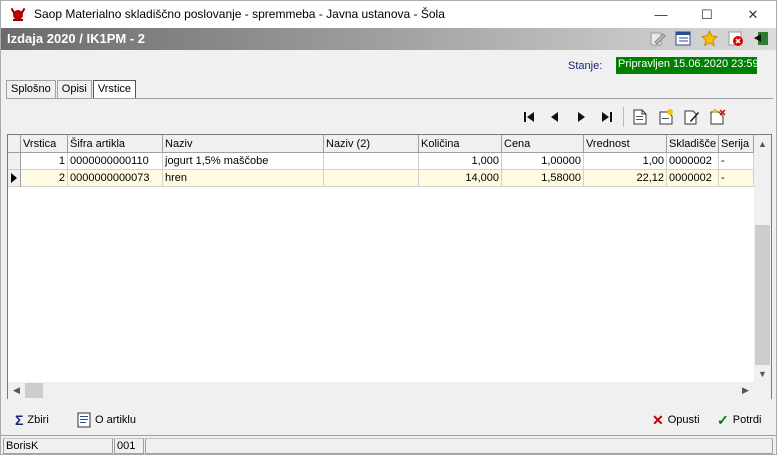  What do you see at coordinates (19, 420) in the screenshot?
I see `sigma-icon: Σ` at bounding box center [19, 420].